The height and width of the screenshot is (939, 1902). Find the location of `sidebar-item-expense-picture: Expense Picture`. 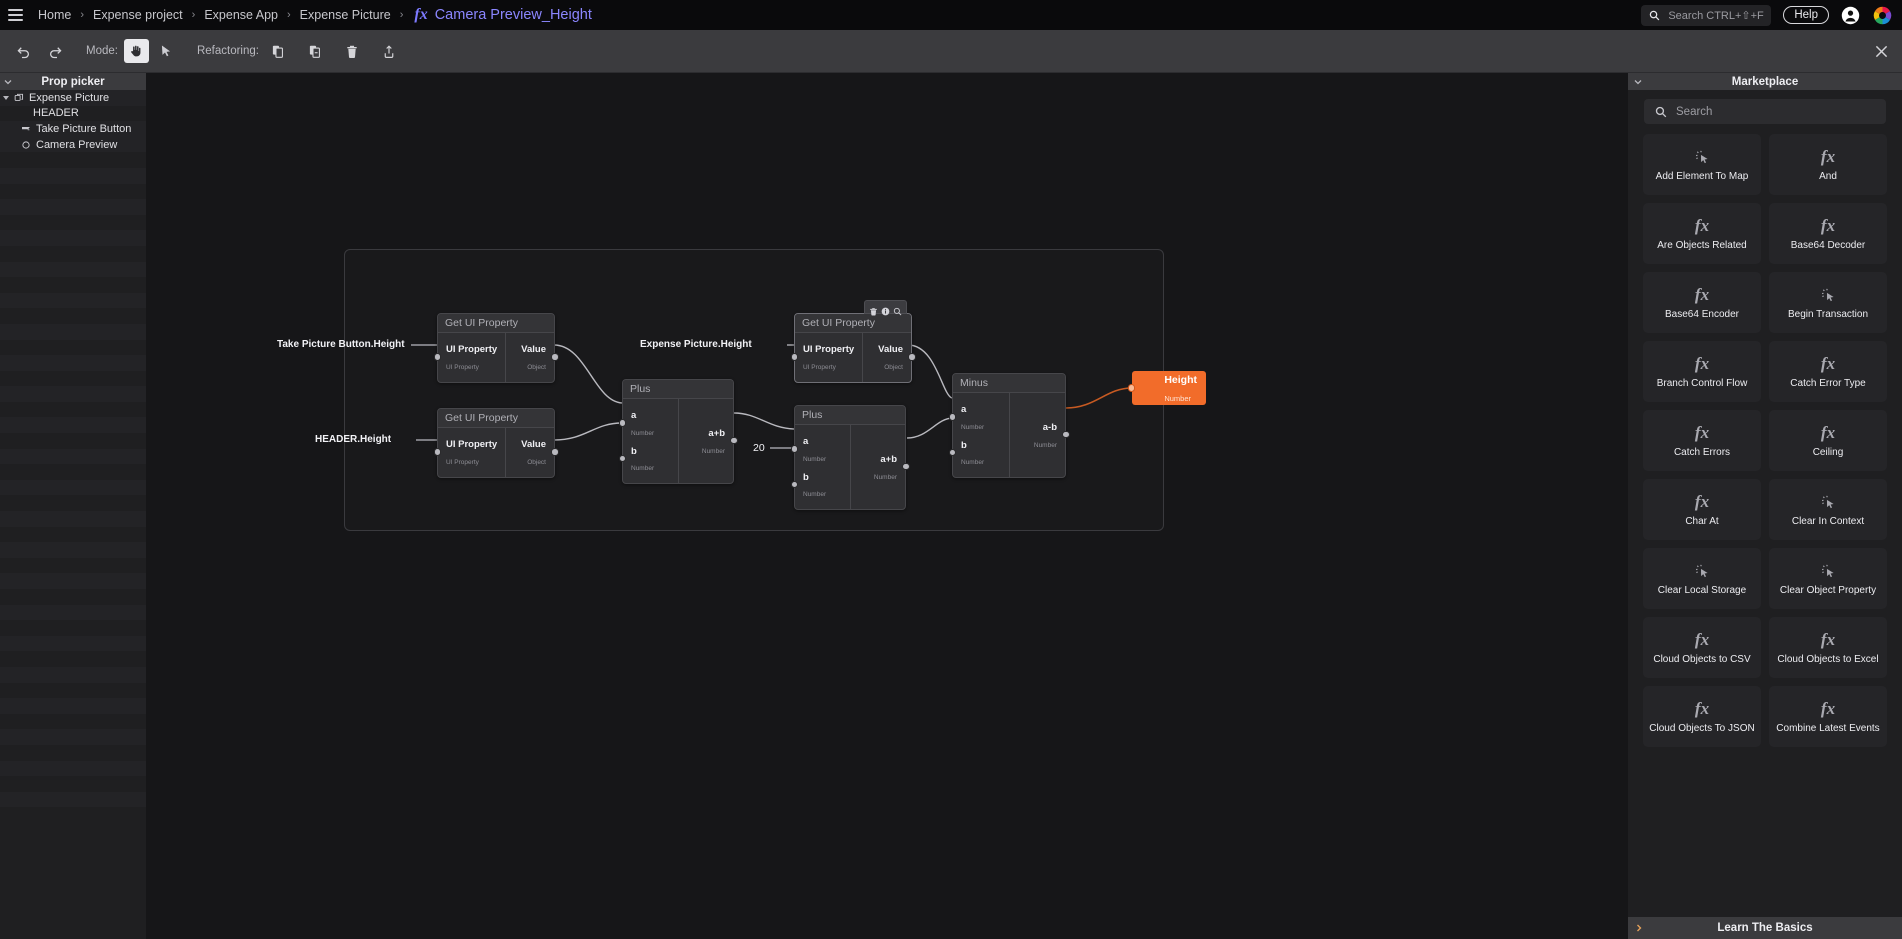

sidebar-item-expense-picture: Expense Picture is located at coordinates (73, 98).